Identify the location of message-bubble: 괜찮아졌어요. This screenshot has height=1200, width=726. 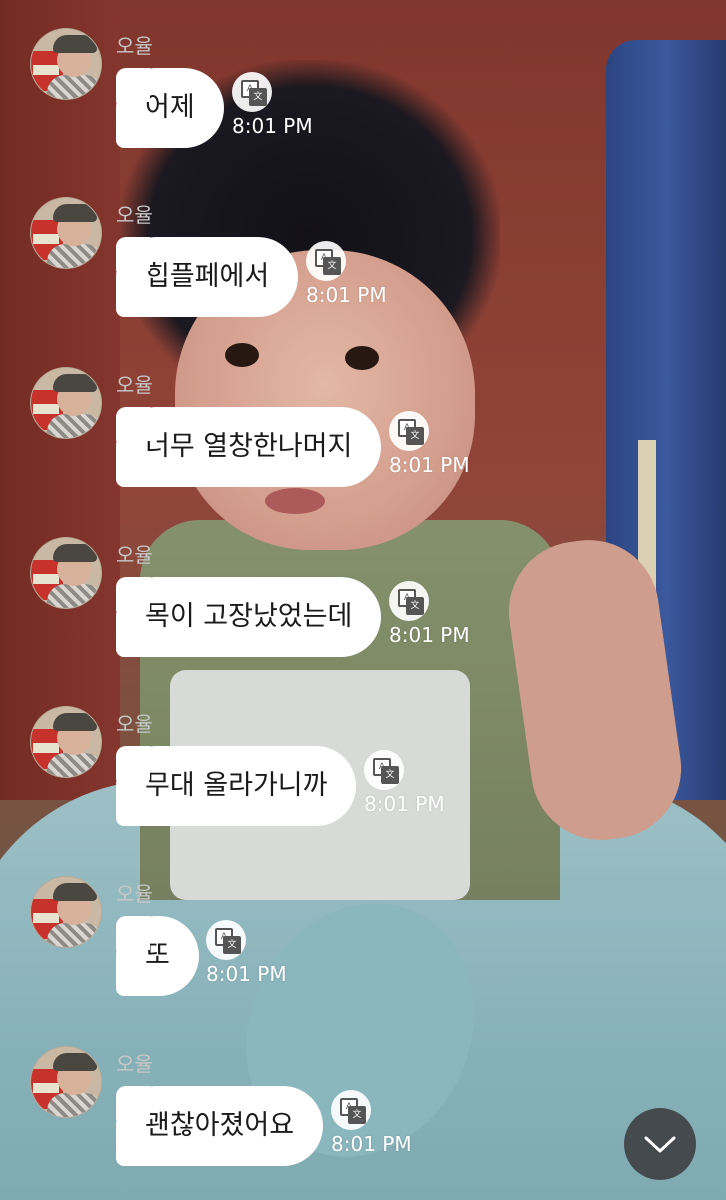
(220, 1126).